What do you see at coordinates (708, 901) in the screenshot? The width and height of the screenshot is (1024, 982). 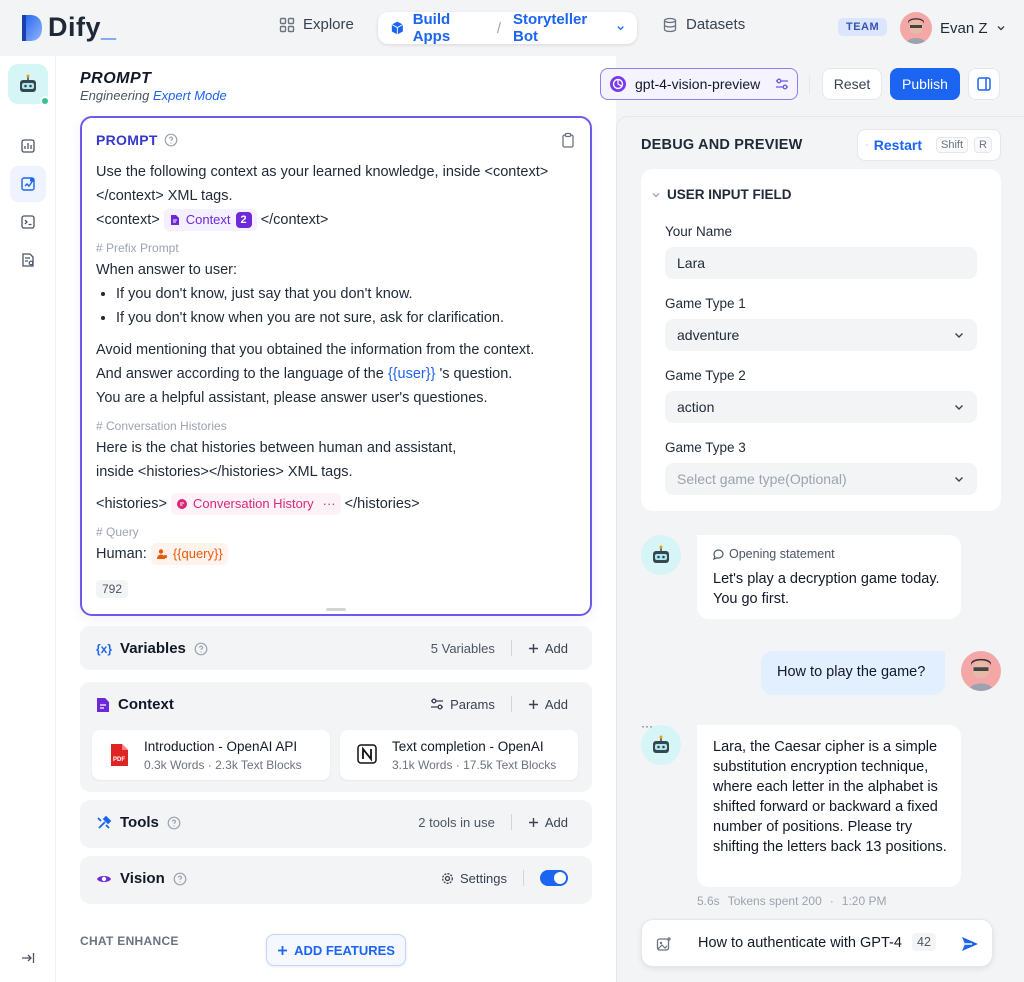 I see `reply-latency: 5.6s` at bounding box center [708, 901].